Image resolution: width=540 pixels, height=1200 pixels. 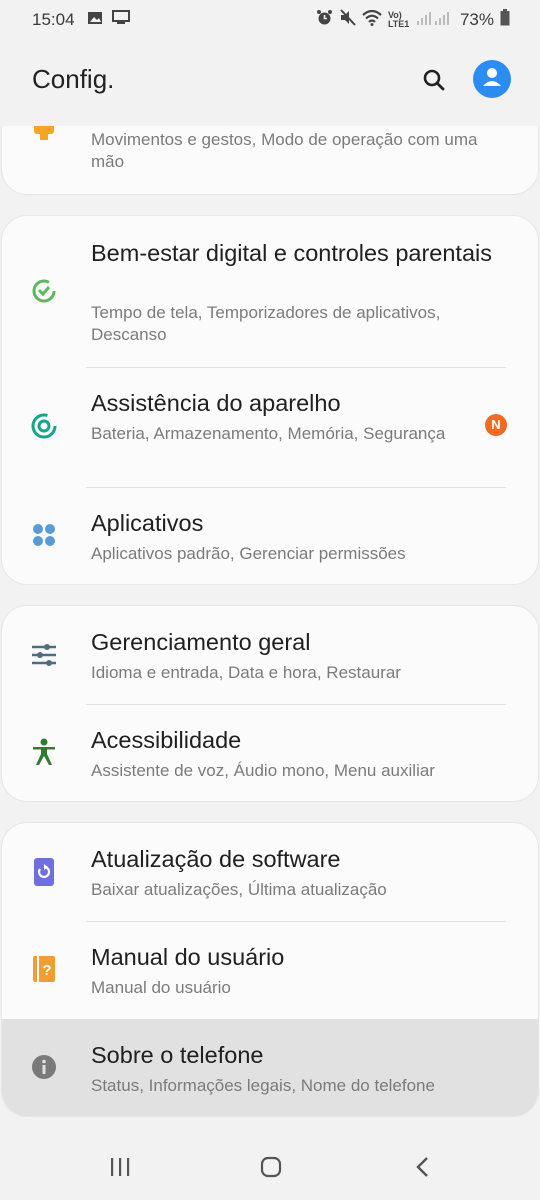 I want to click on page-title: Config., so click(x=73, y=79).